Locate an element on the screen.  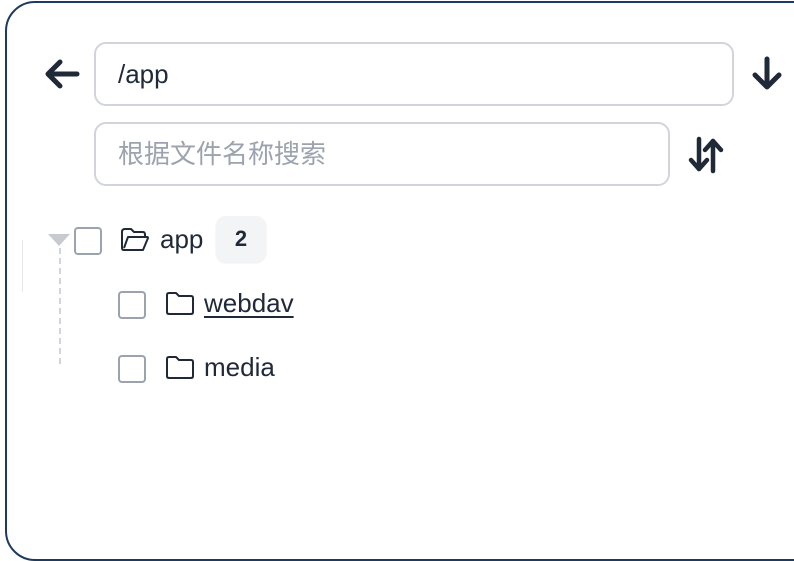
tree-branch-line is located at coordinates (60, 306).